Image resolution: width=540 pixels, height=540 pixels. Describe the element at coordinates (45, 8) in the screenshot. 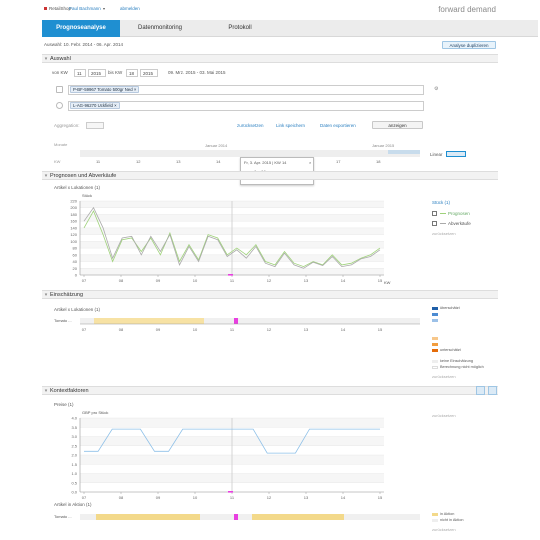

I see `home-icon` at that location.